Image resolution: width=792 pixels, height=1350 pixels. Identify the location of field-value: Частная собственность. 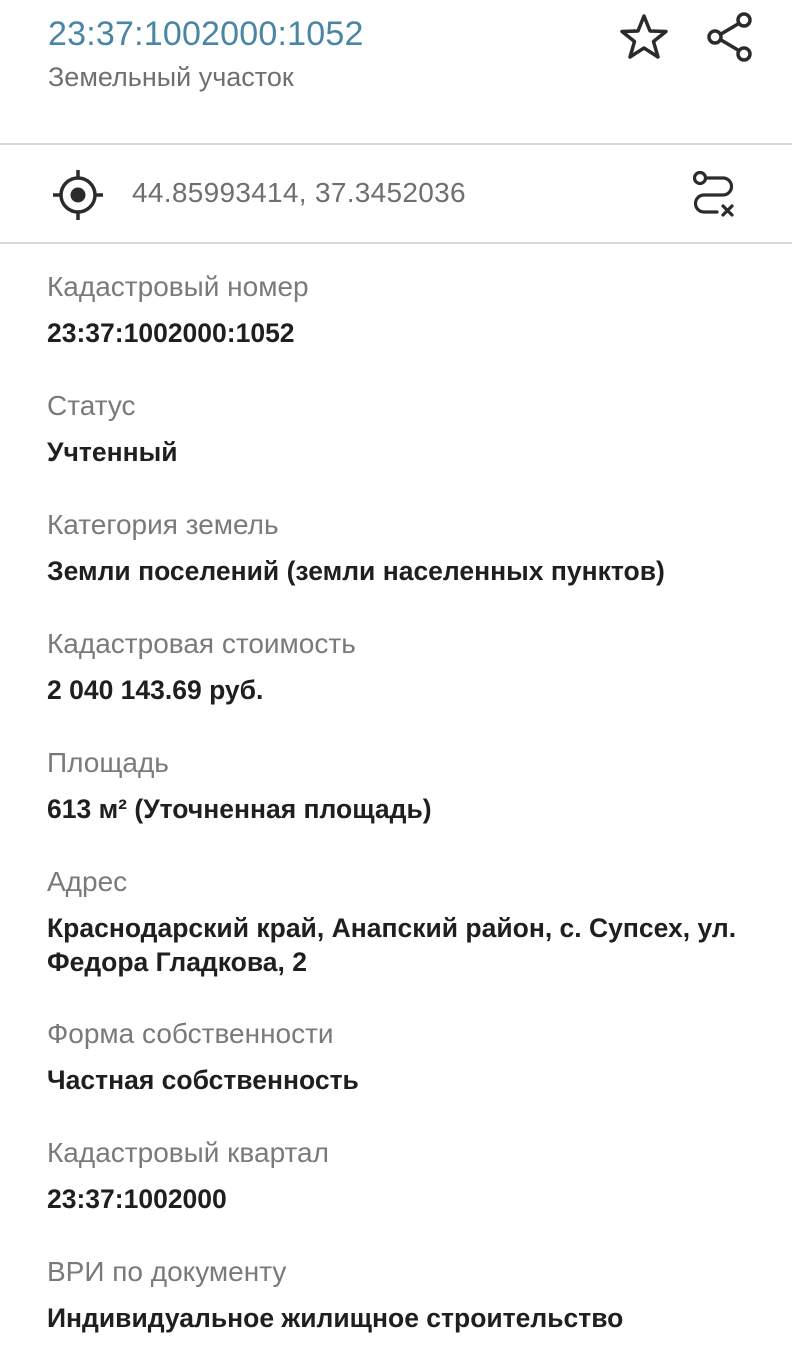
(203, 1080).